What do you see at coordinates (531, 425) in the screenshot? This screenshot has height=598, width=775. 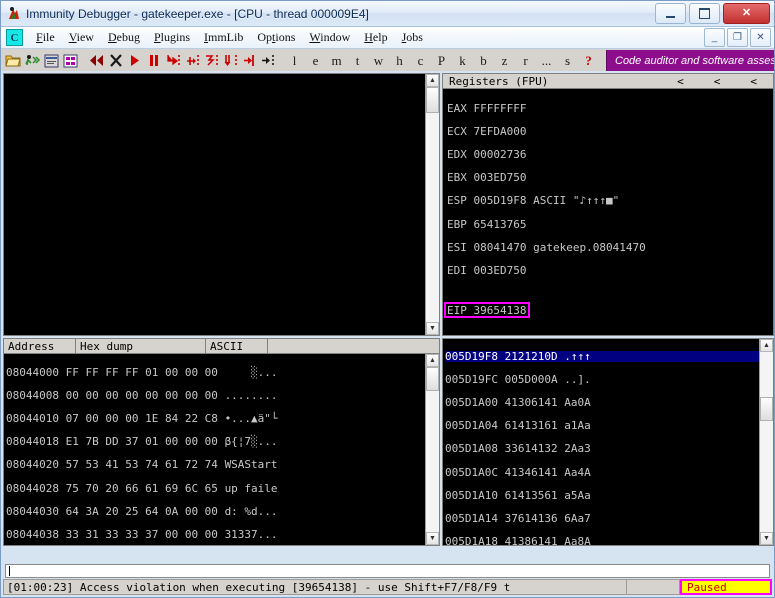 I see `stack-value: 61413161` at bounding box center [531, 425].